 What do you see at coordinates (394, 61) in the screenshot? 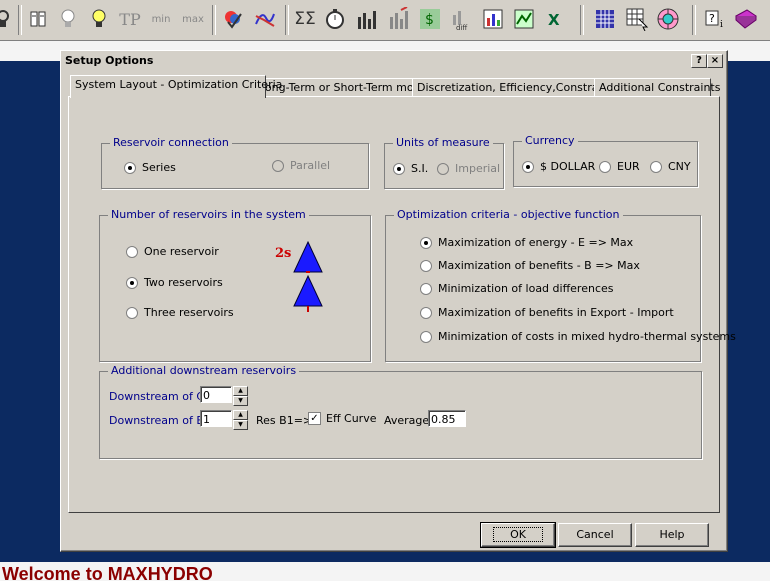
I see `dialog-titlebar: Setup Options ? ×` at bounding box center [394, 61].